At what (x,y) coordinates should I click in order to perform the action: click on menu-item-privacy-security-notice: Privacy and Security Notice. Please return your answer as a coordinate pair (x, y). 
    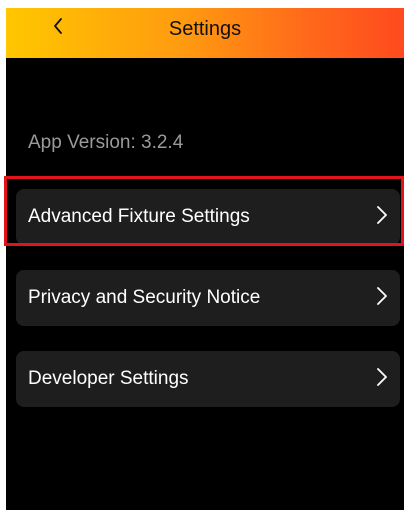
    Looking at the image, I should click on (208, 298).